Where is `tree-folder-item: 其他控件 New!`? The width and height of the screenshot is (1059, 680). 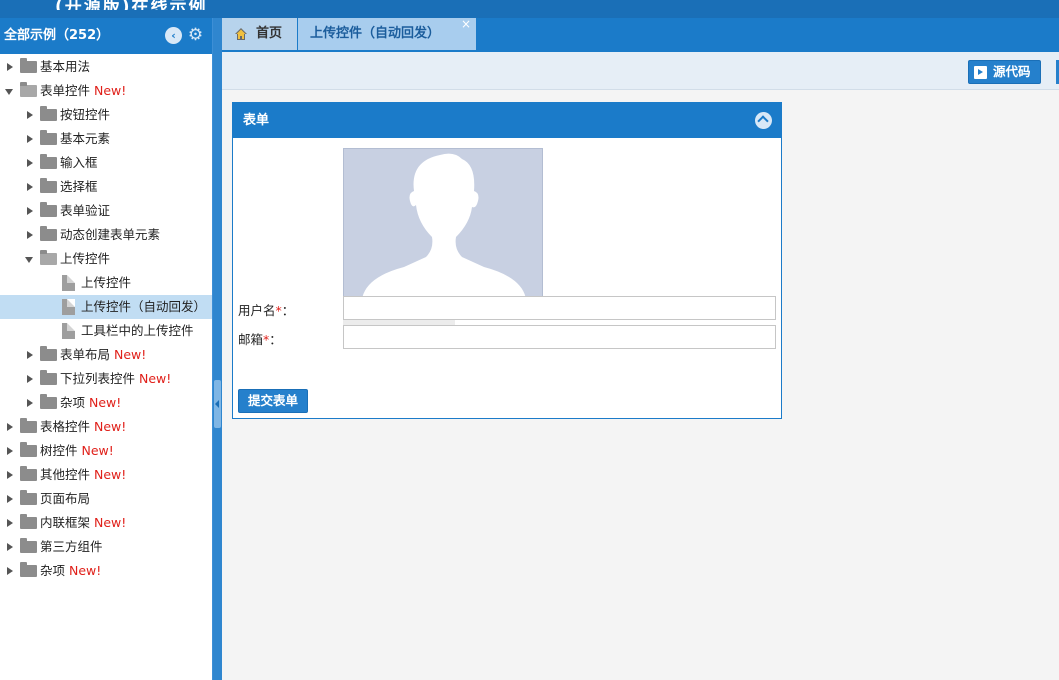 tree-folder-item: 其他控件 New! is located at coordinates (106, 475).